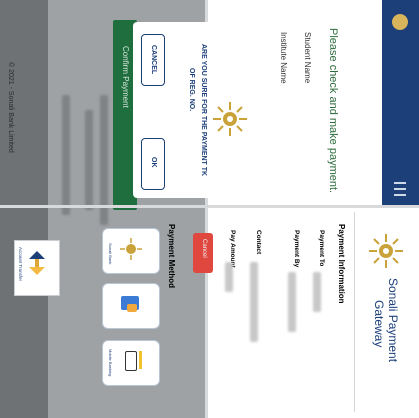 The height and width of the screenshot is (418, 419). What do you see at coordinates (230, 119) in the screenshot?
I see `modal-logo-icon` at bounding box center [230, 119].